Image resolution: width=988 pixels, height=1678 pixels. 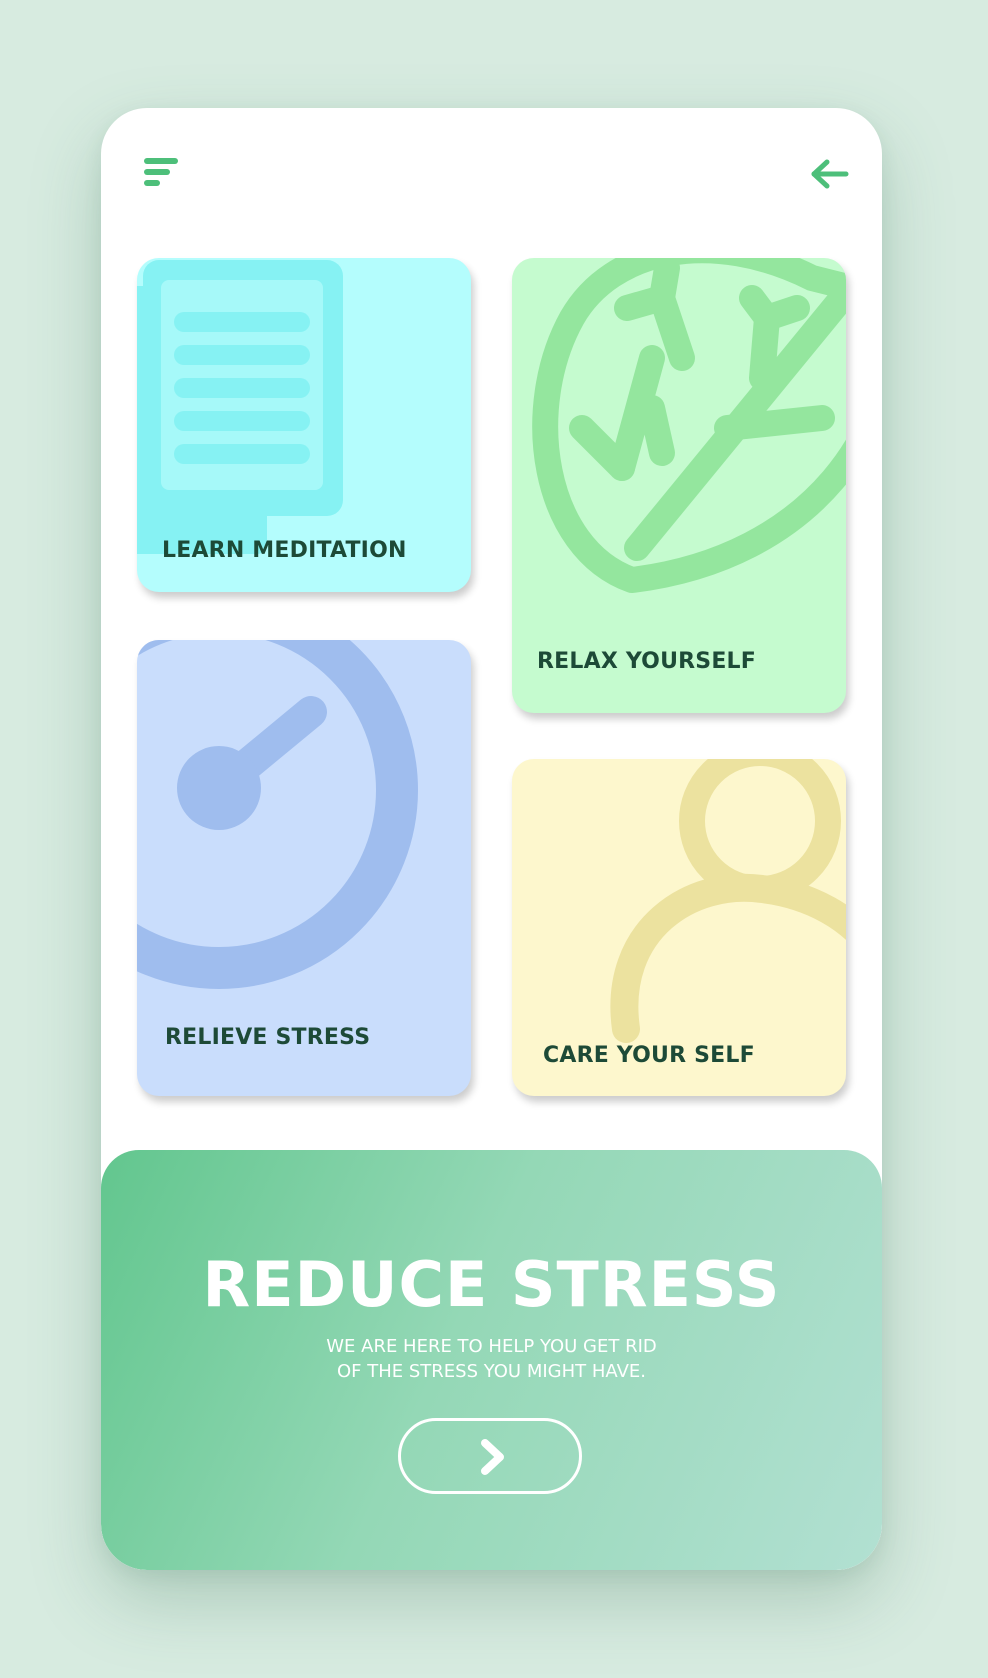 I want to click on card-relieve-stress: RELIEVE STRESS, so click(x=304, y=868).